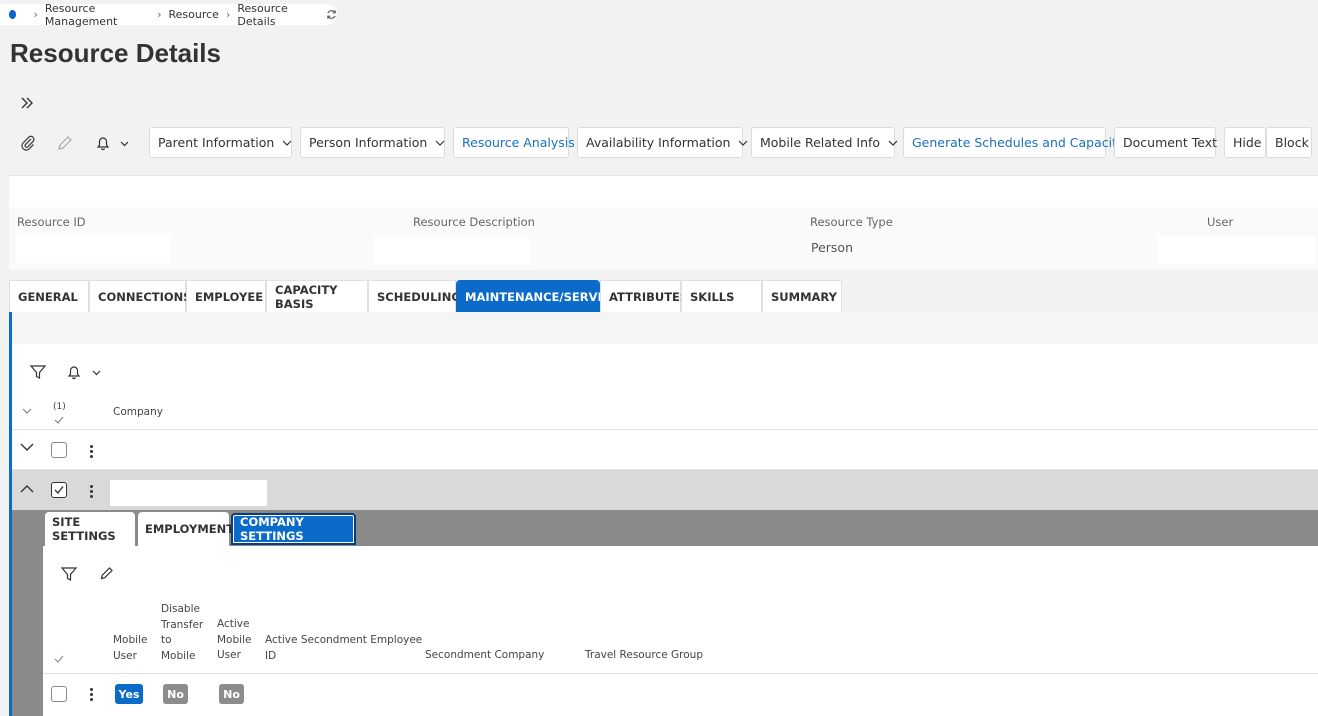  What do you see at coordinates (680, 673) in the screenshot?
I see `detail-header-divider` at bounding box center [680, 673].